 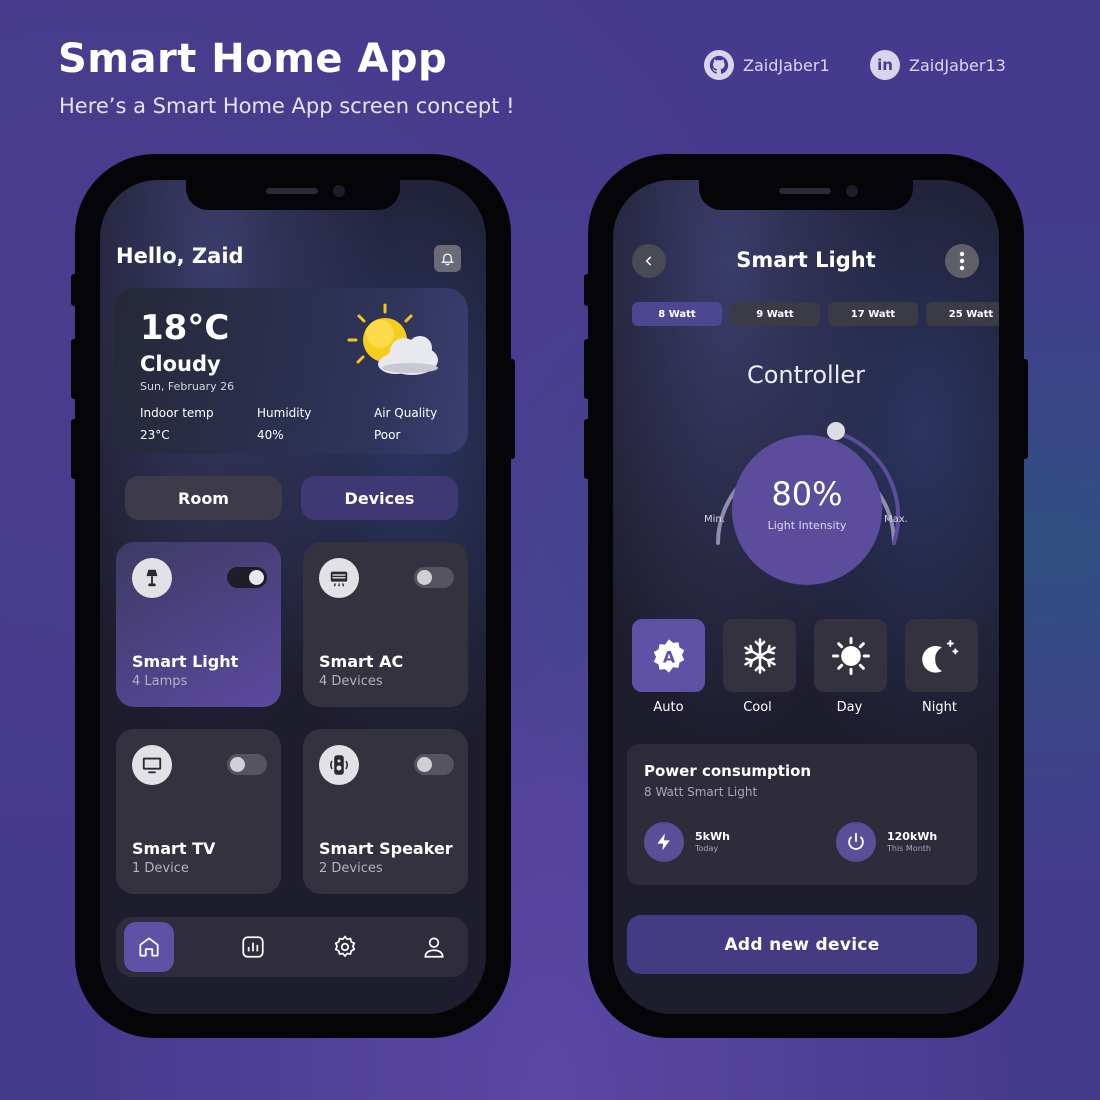 What do you see at coordinates (247, 577) in the screenshot?
I see `toggle-smart-light` at bounding box center [247, 577].